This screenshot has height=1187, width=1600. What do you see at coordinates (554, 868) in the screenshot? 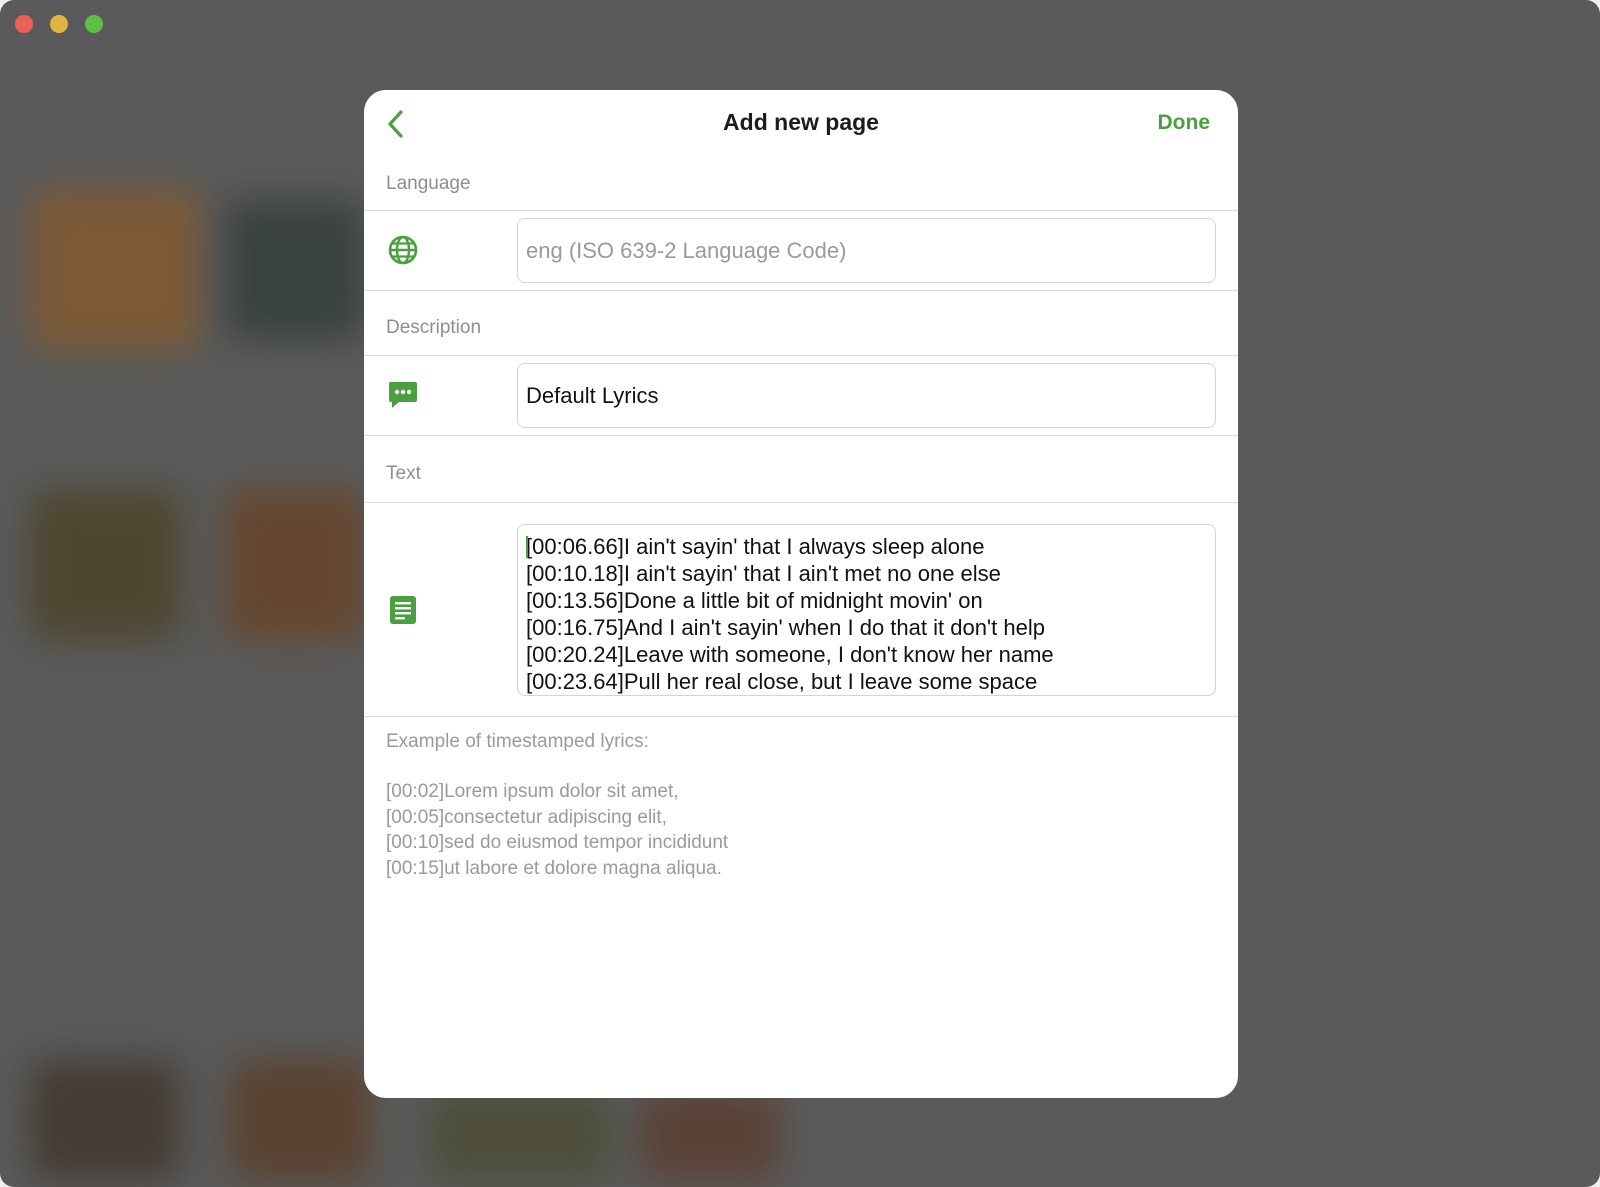
I see `example-line: [00:15]ut labore et dolore magna aliqua.` at bounding box center [554, 868].